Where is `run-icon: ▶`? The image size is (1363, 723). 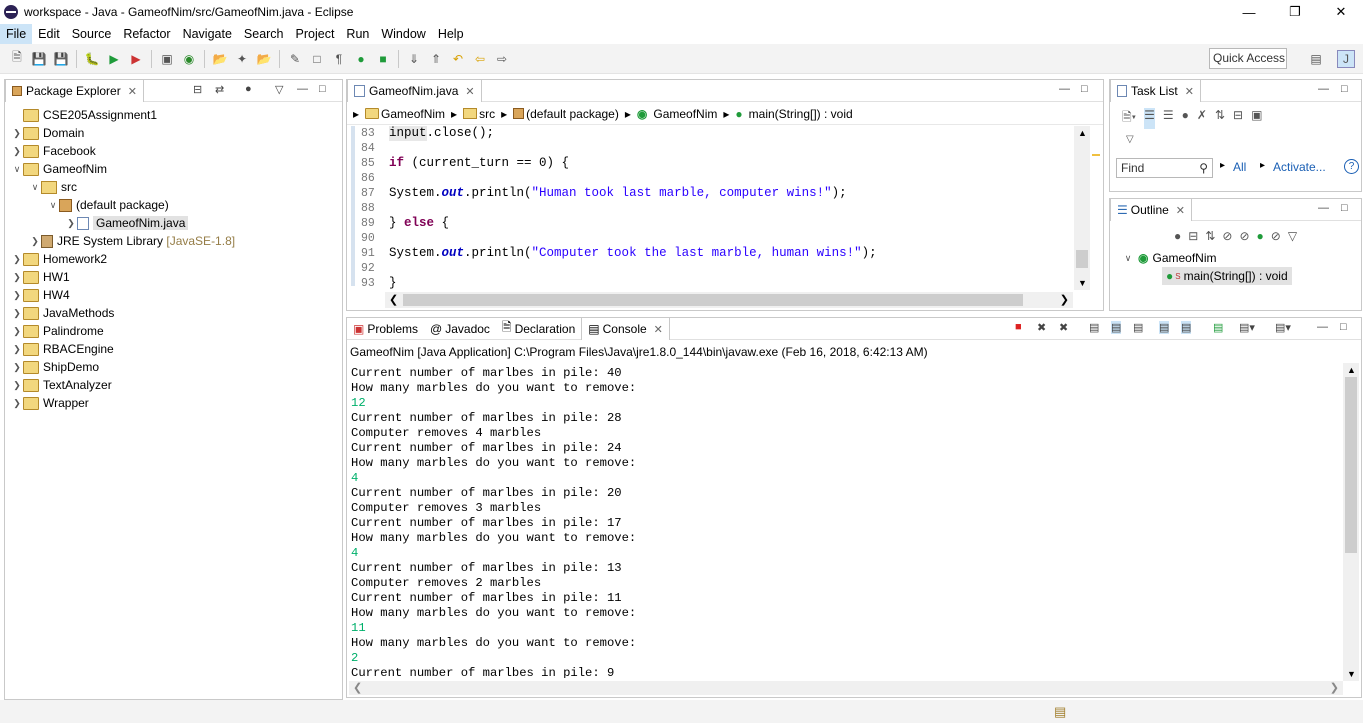 run-icon: ▶ is located at coordinates (114, 59).